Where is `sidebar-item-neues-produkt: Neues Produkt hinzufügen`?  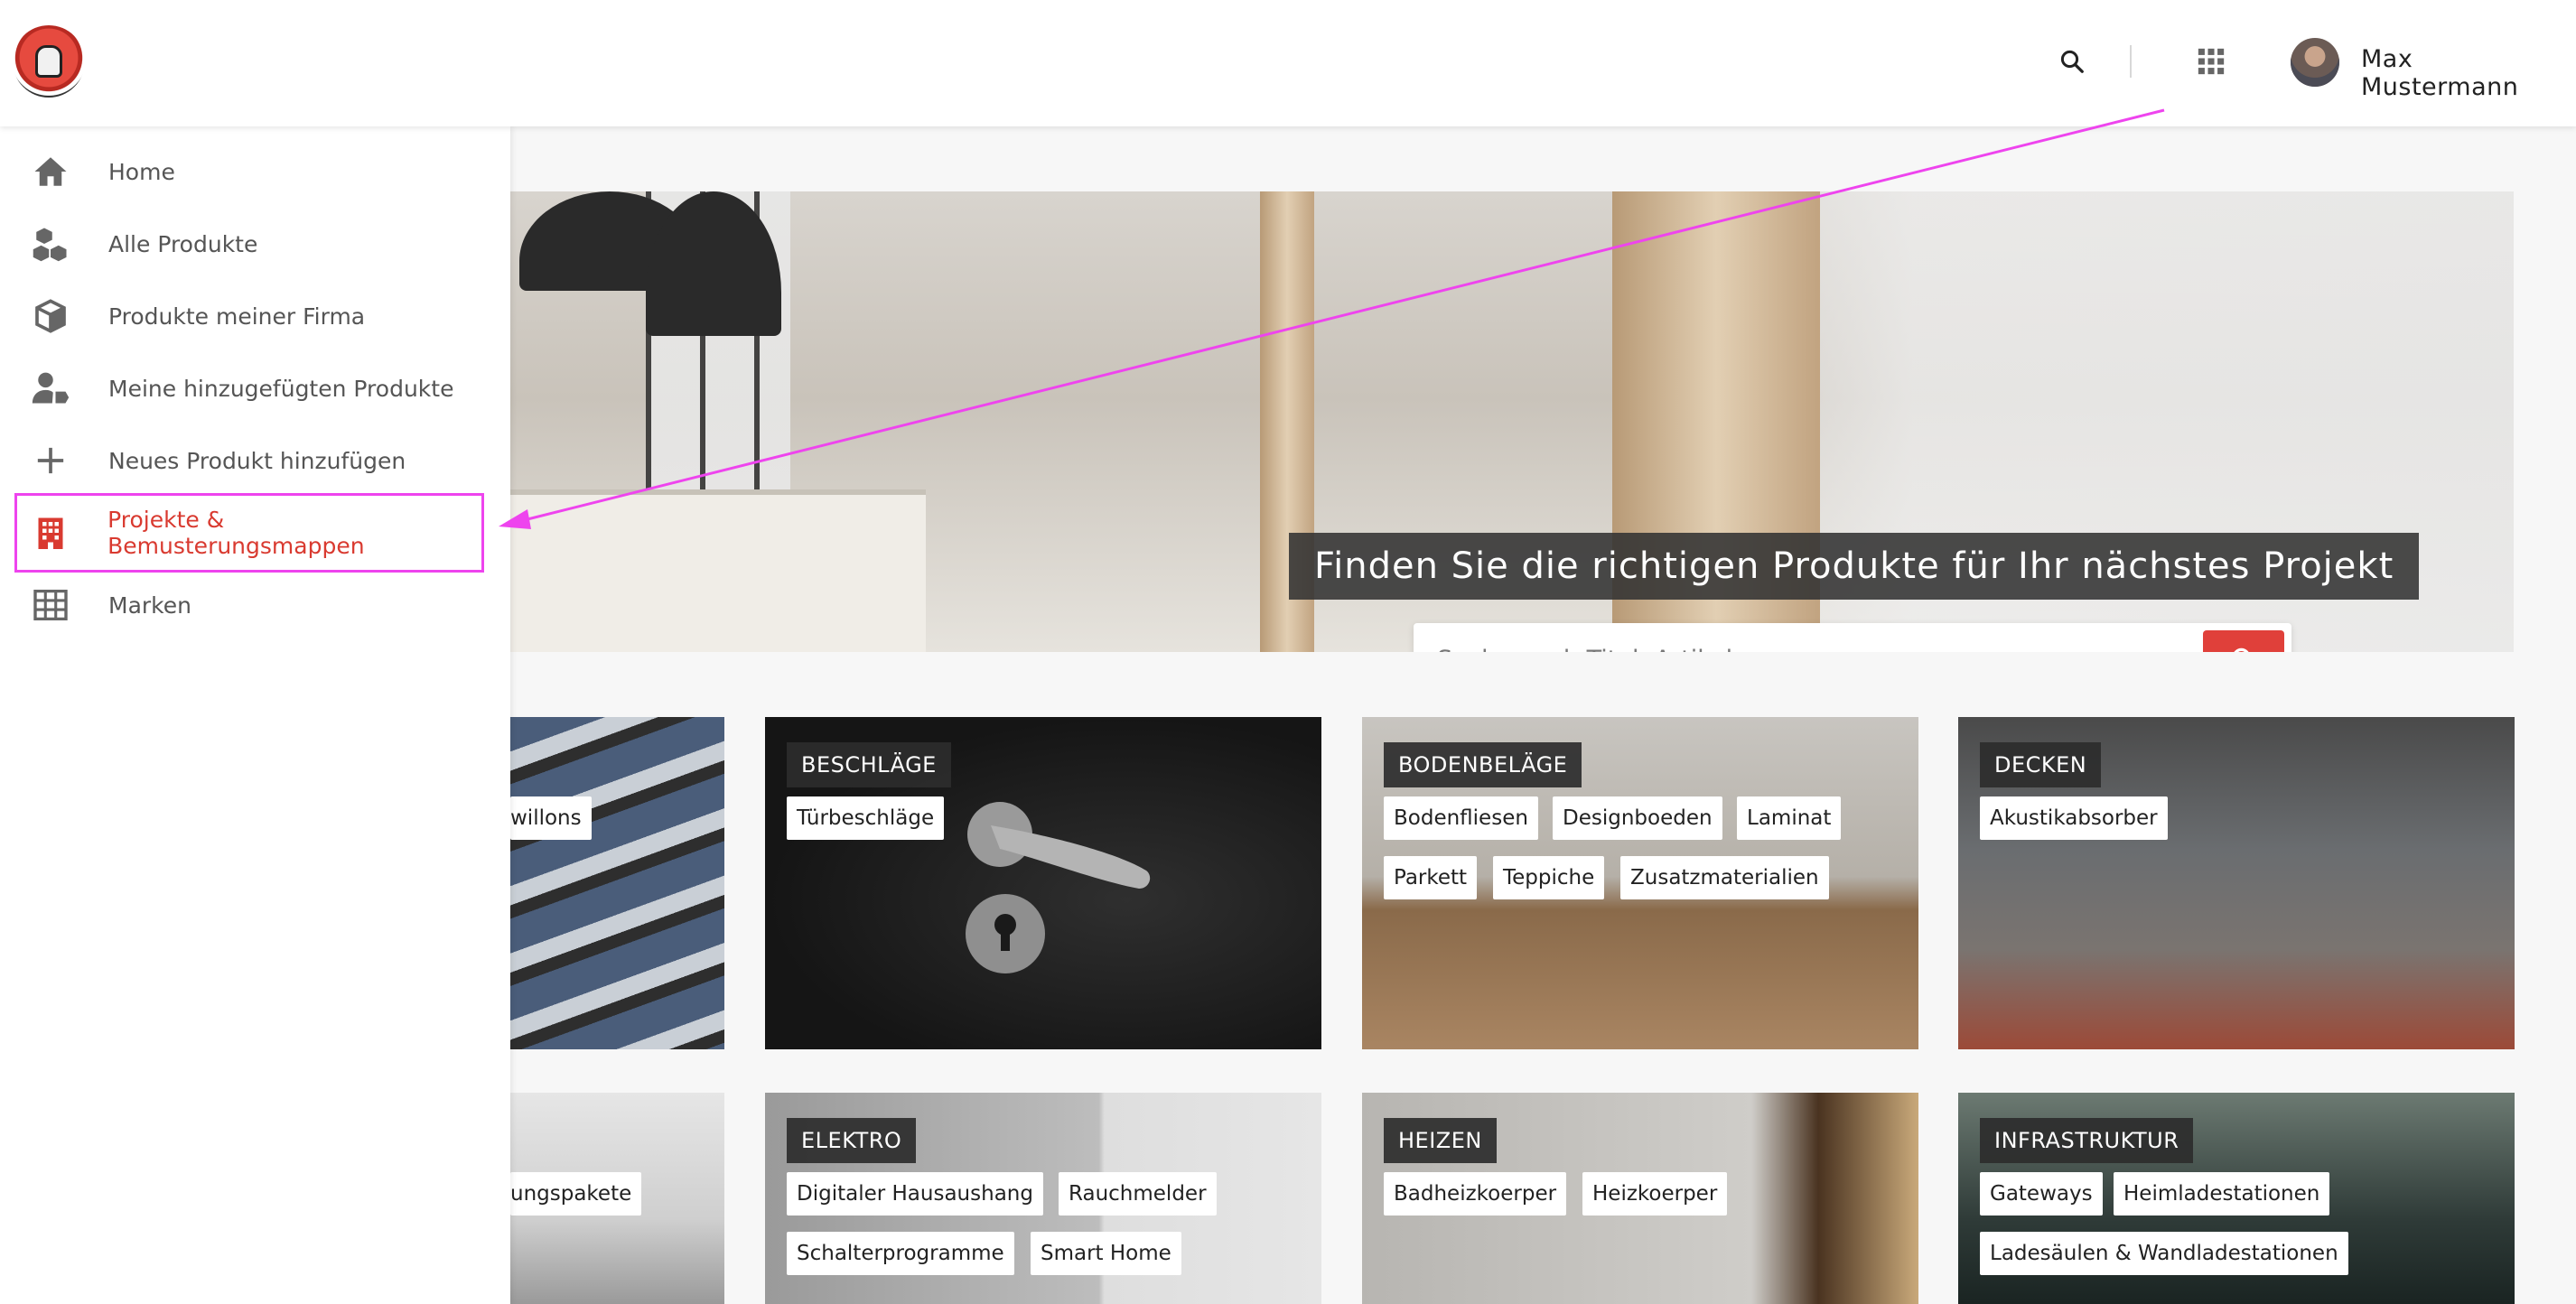
sidebar-item-neues-produkt: Neues Produkt hinzufügen is located at coordinates (249, 461).